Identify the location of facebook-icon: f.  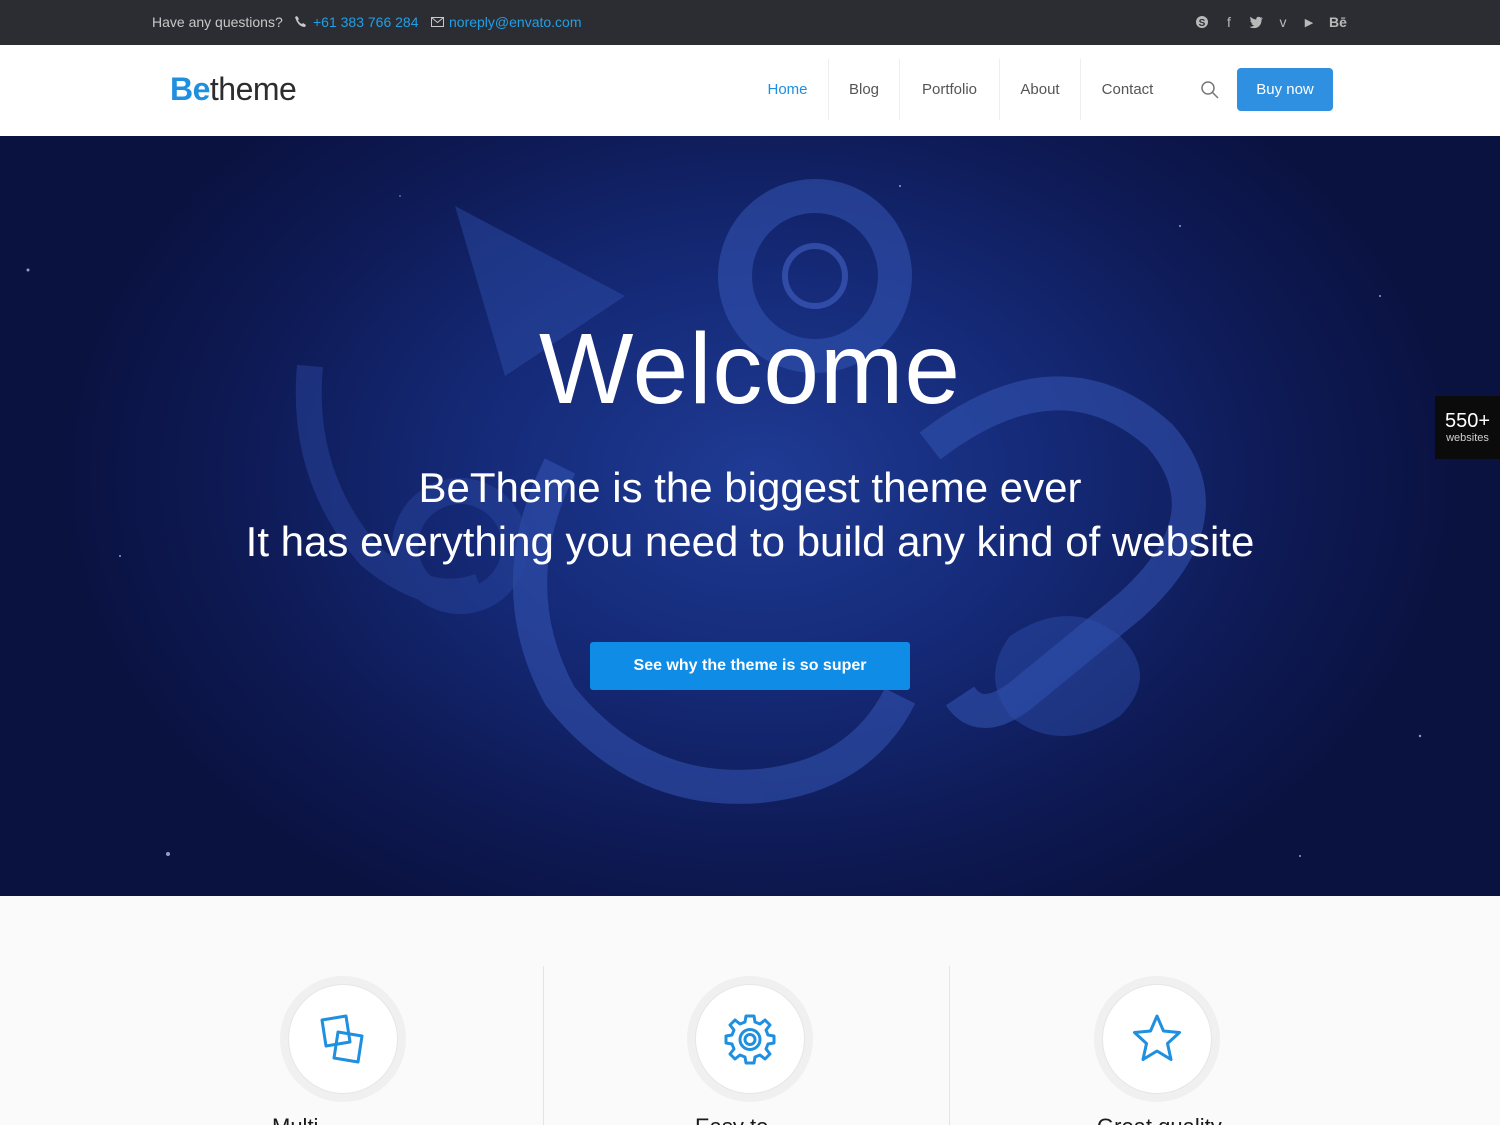
(1229, 22).